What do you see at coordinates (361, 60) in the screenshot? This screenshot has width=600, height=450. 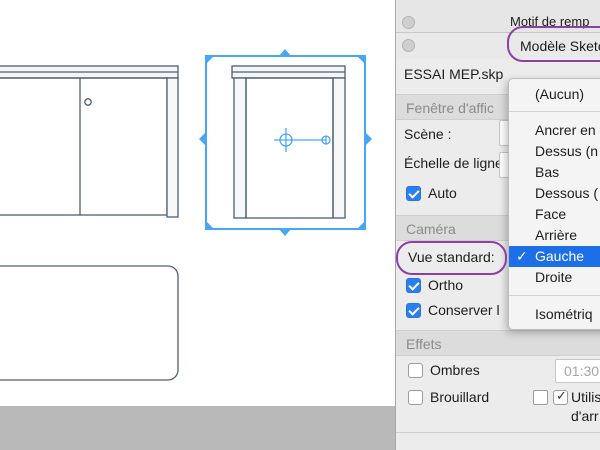 I see `corner-handle-tr` at bounding box center [361, 60].